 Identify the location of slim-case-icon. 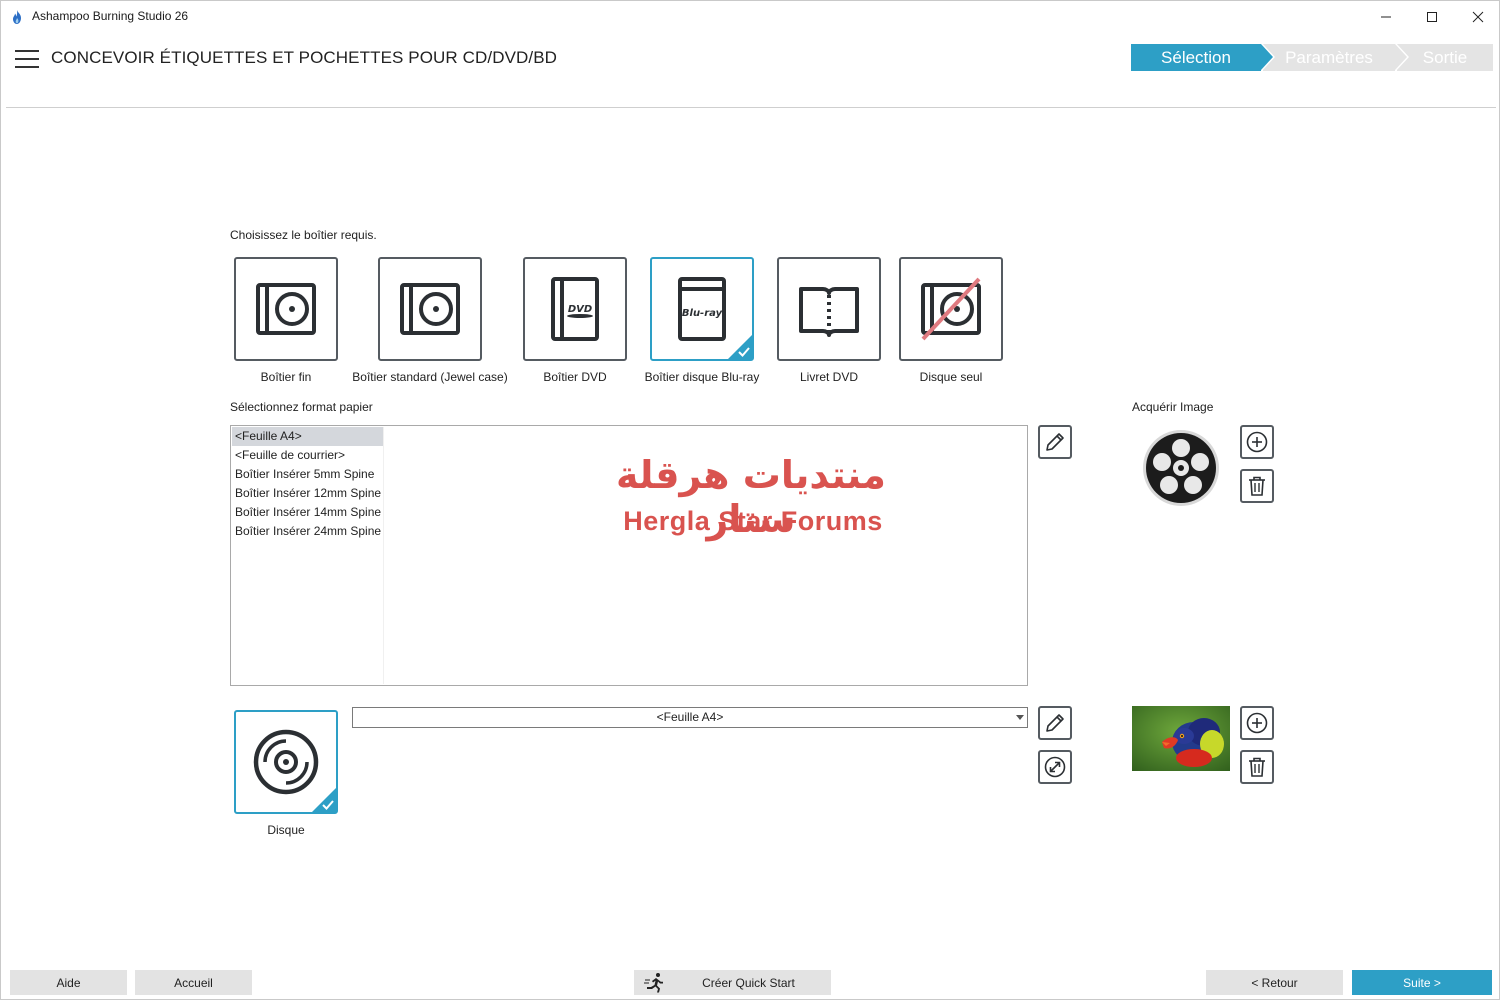
(286, 309).